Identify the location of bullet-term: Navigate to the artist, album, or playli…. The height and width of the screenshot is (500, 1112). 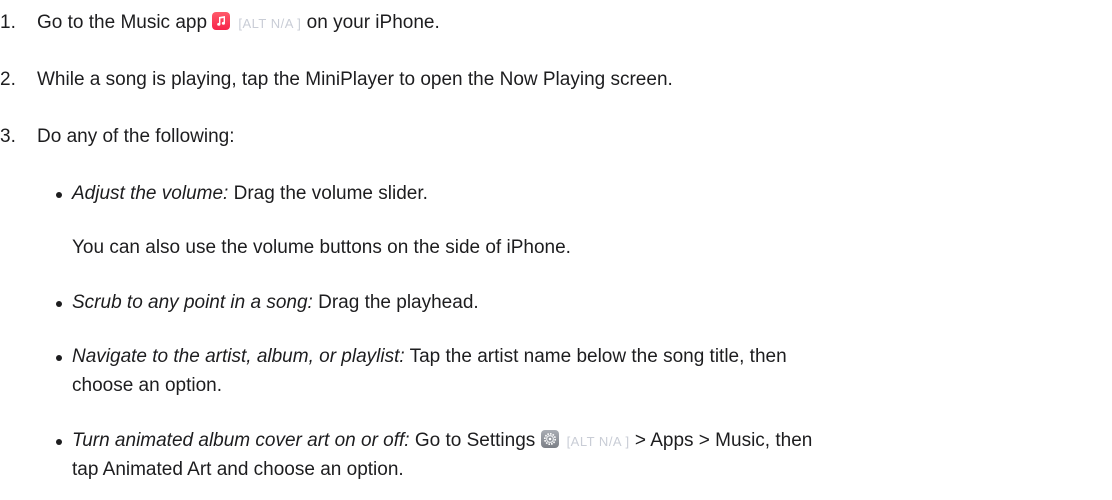
(238, 356).